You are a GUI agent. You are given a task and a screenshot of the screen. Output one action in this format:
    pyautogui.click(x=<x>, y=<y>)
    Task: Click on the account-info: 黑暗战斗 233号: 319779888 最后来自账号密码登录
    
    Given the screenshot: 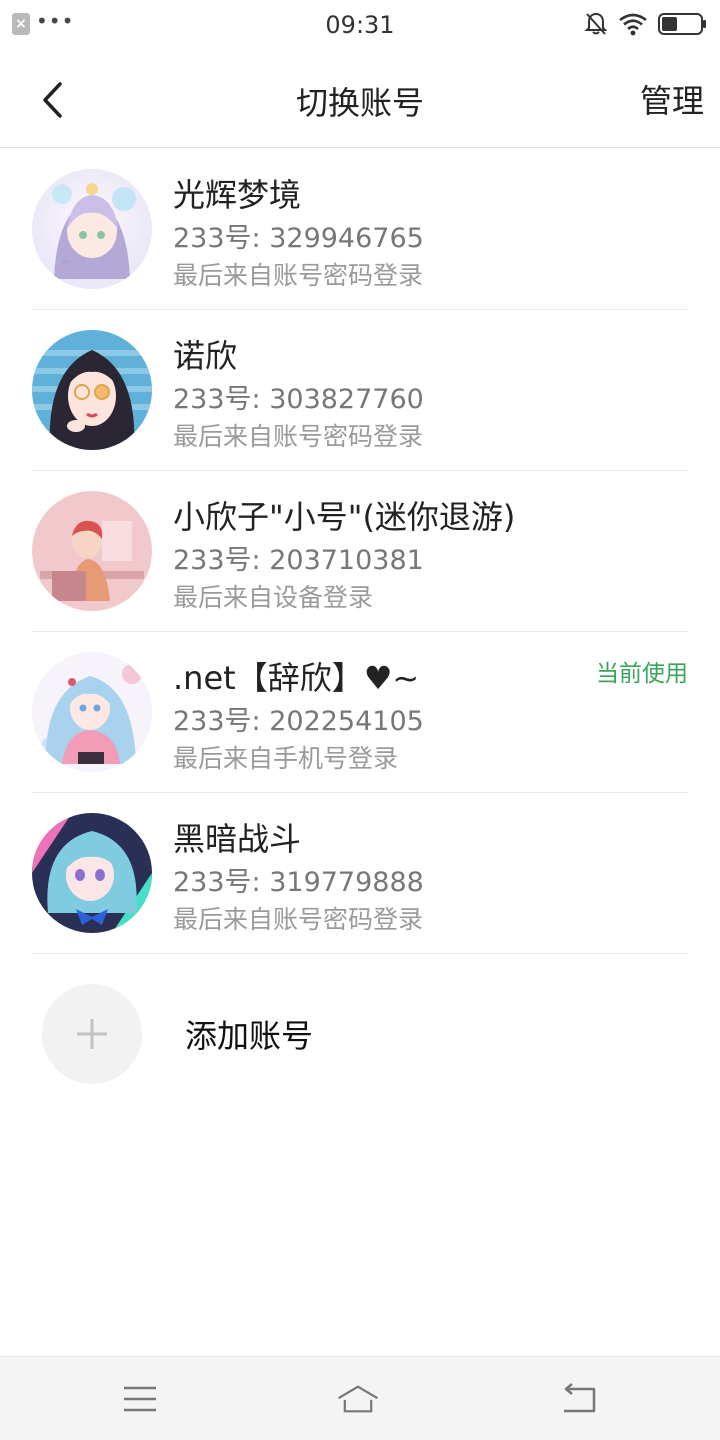 What is the action you would take?
    pyautogui.click(x=430, y=877)
    